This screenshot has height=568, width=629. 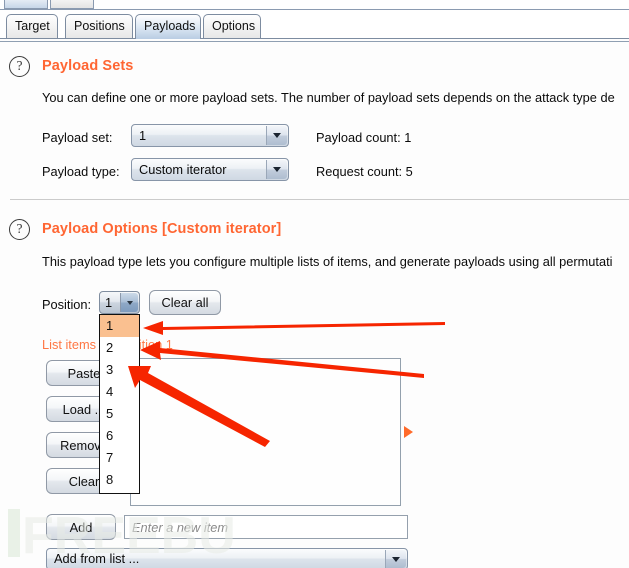 What do you see at coordinates (119, 436) in the screenshot?
I see `position-option-6: 6` at bounding box center [119, 436].